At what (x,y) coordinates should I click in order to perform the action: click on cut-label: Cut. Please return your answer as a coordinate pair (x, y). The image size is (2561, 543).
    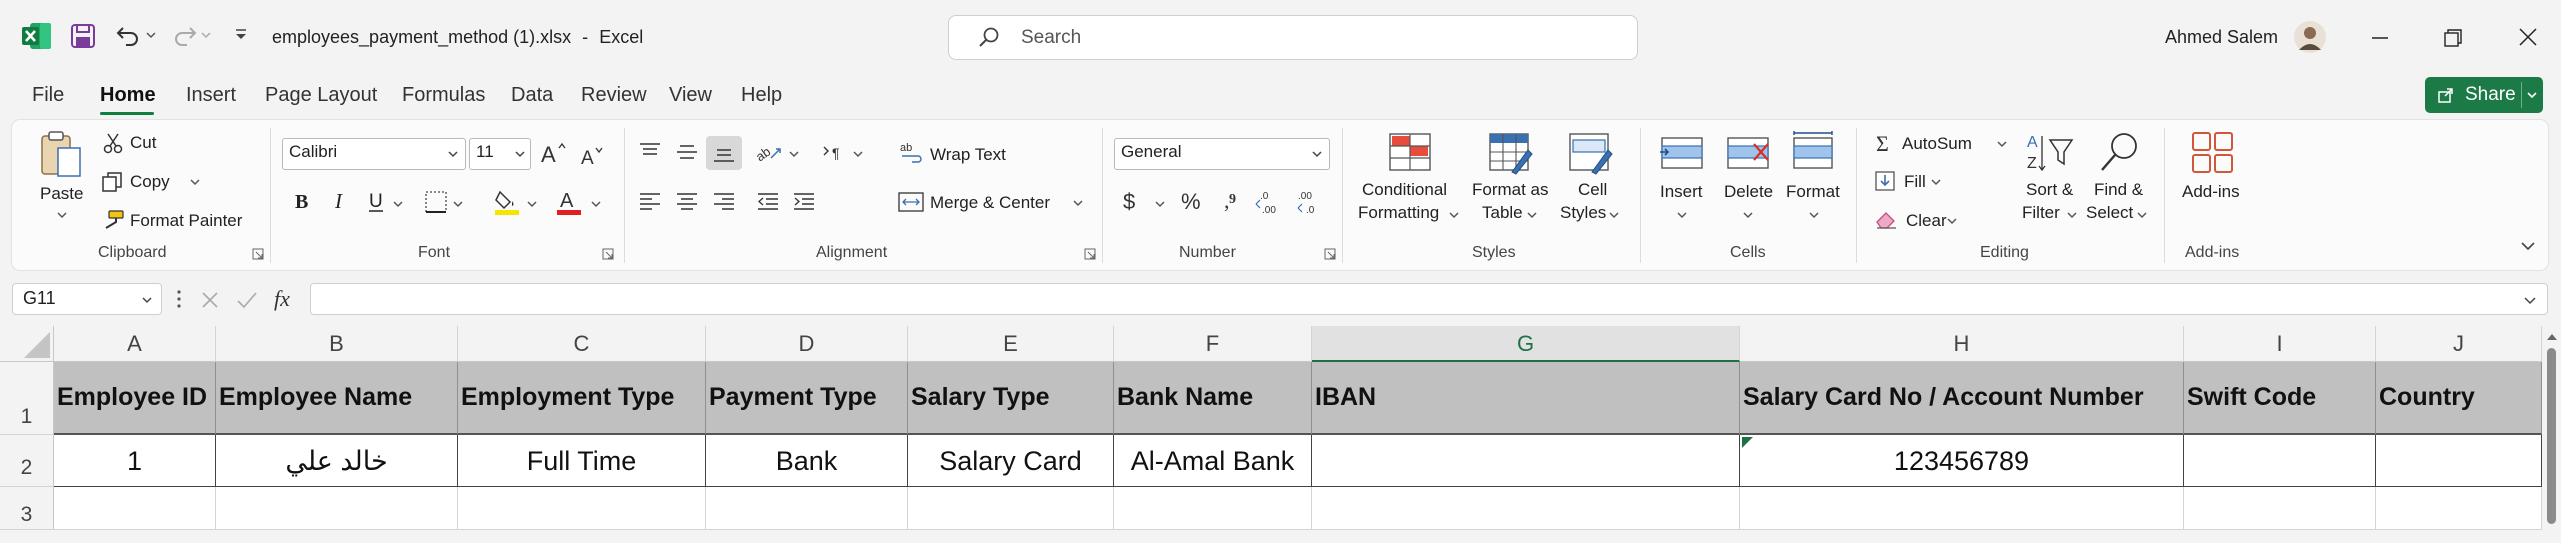
    Looking at the image, I should click on (143, 143).